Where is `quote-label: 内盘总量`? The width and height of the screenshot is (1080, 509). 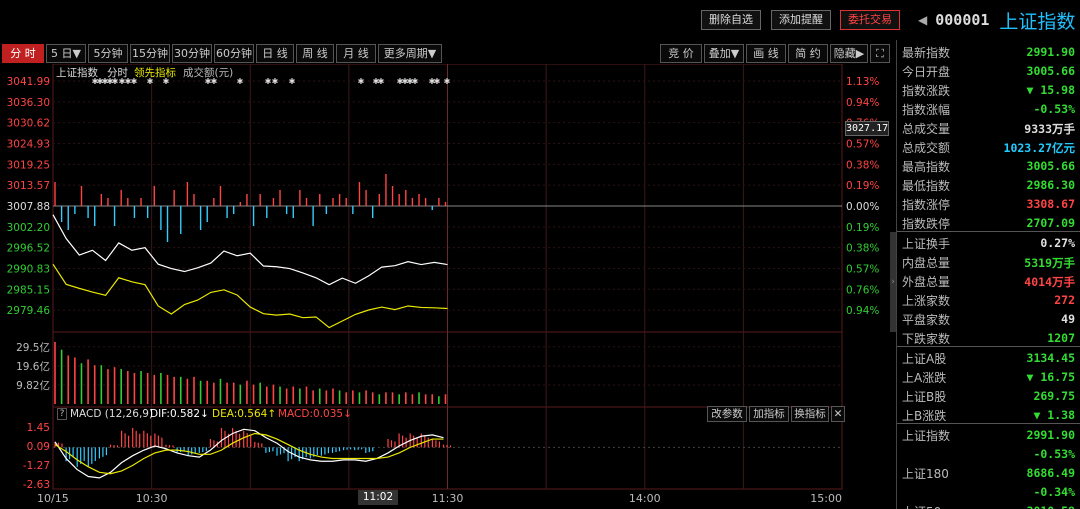
quote-label: 内盘总量 is located at coordinates (926, 263).